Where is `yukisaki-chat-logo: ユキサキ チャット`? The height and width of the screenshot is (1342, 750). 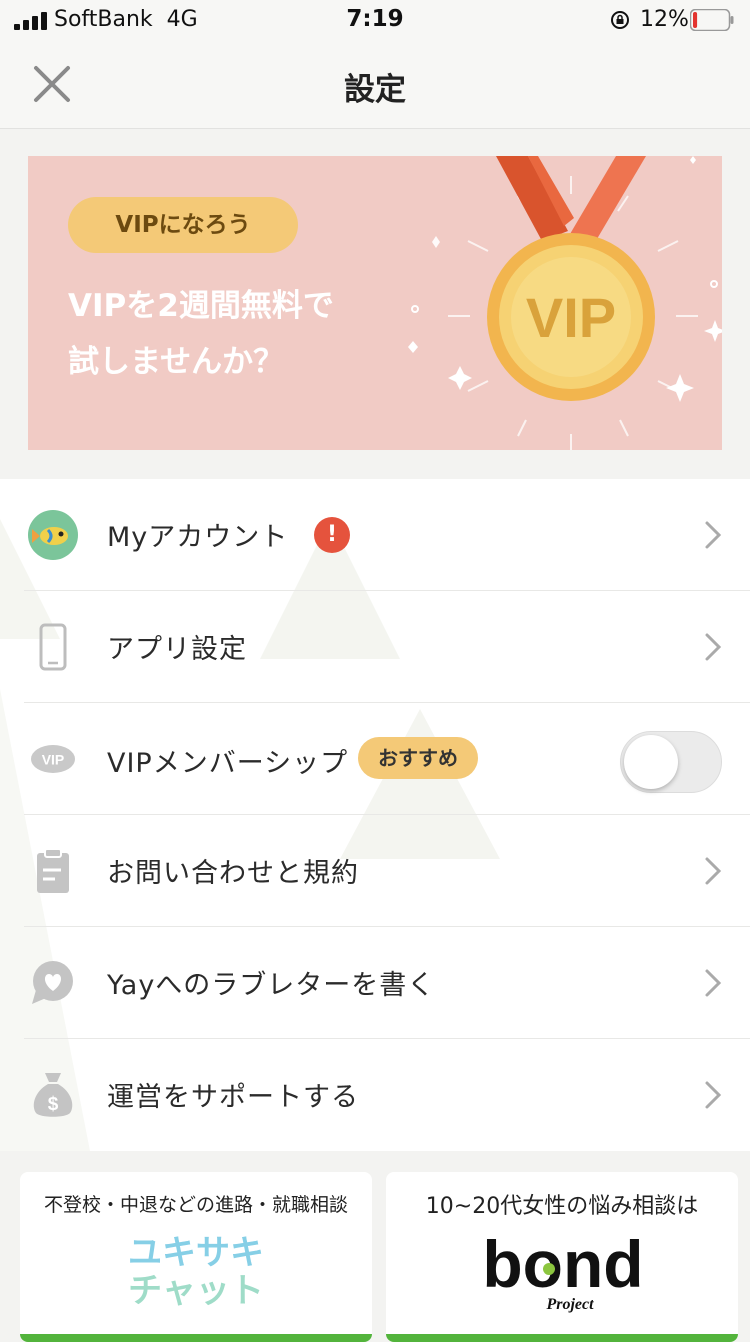
yukisaki-chat-logo: ユキサキ チャット is located at coordinates (196, 1272).